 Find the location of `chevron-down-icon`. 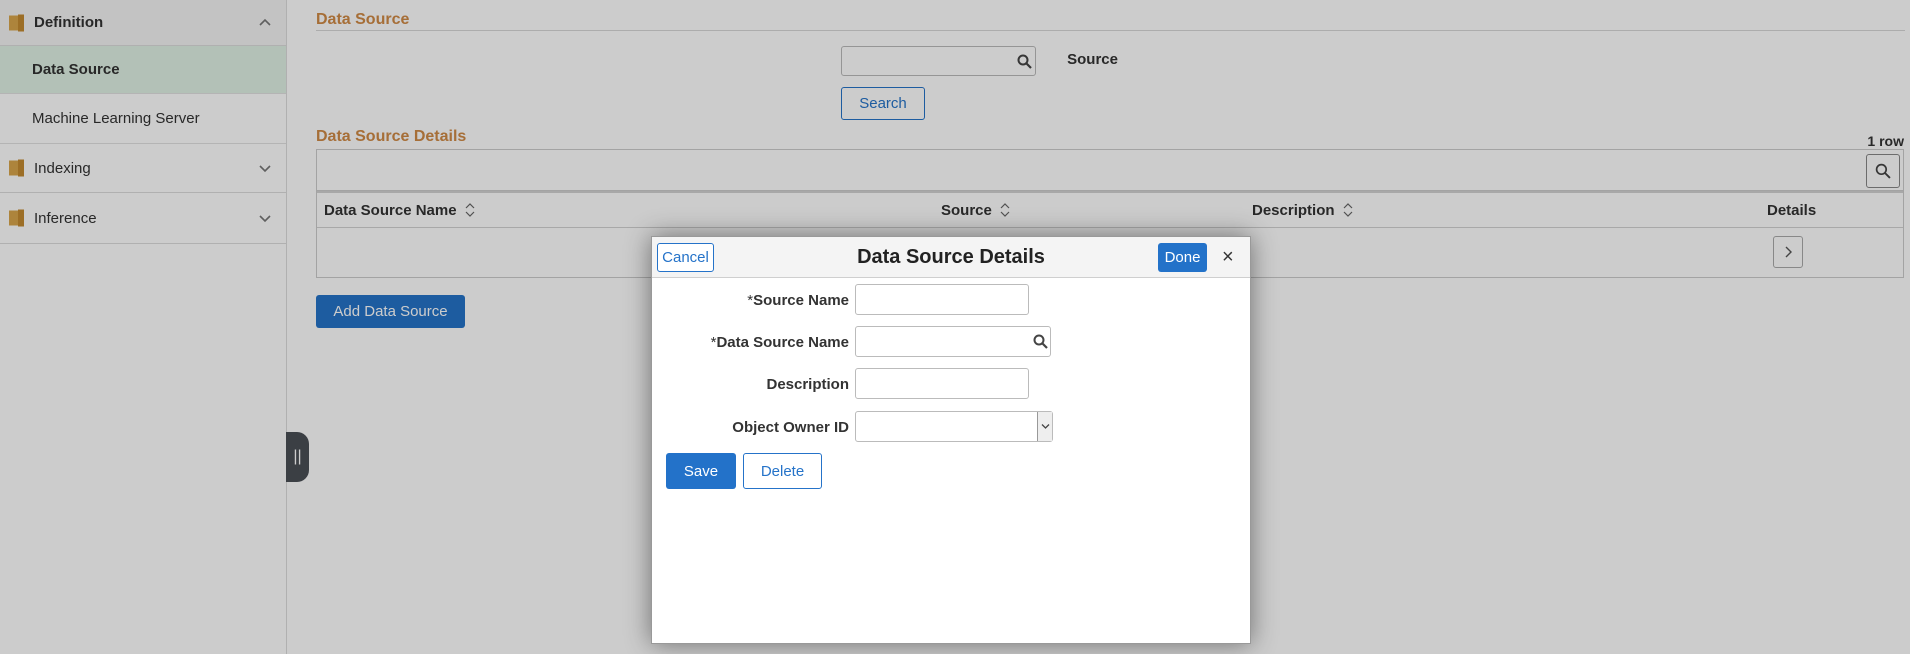

chevron-down-icon is located at coordinates (1045, 426).